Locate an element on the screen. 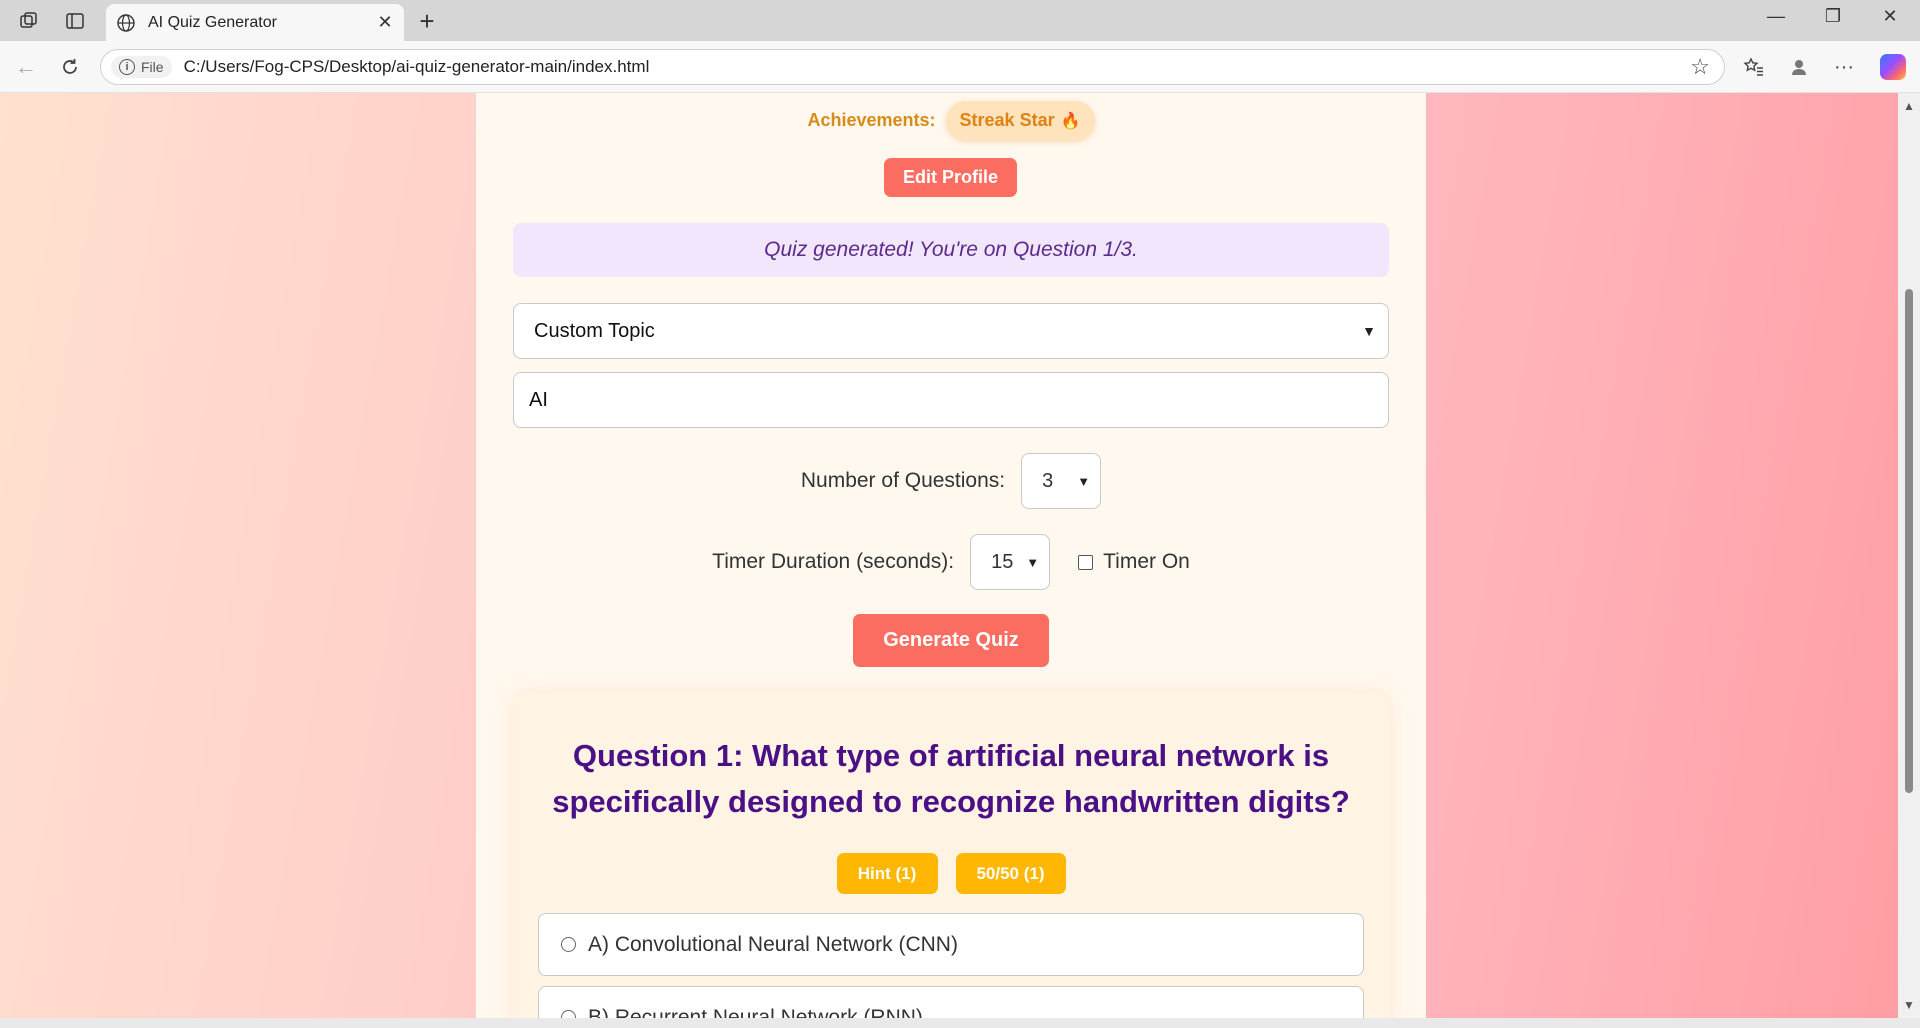 The width and height of the screenshot is (1920, 1028). back-icon: ← is located at coordinates (26, 67).